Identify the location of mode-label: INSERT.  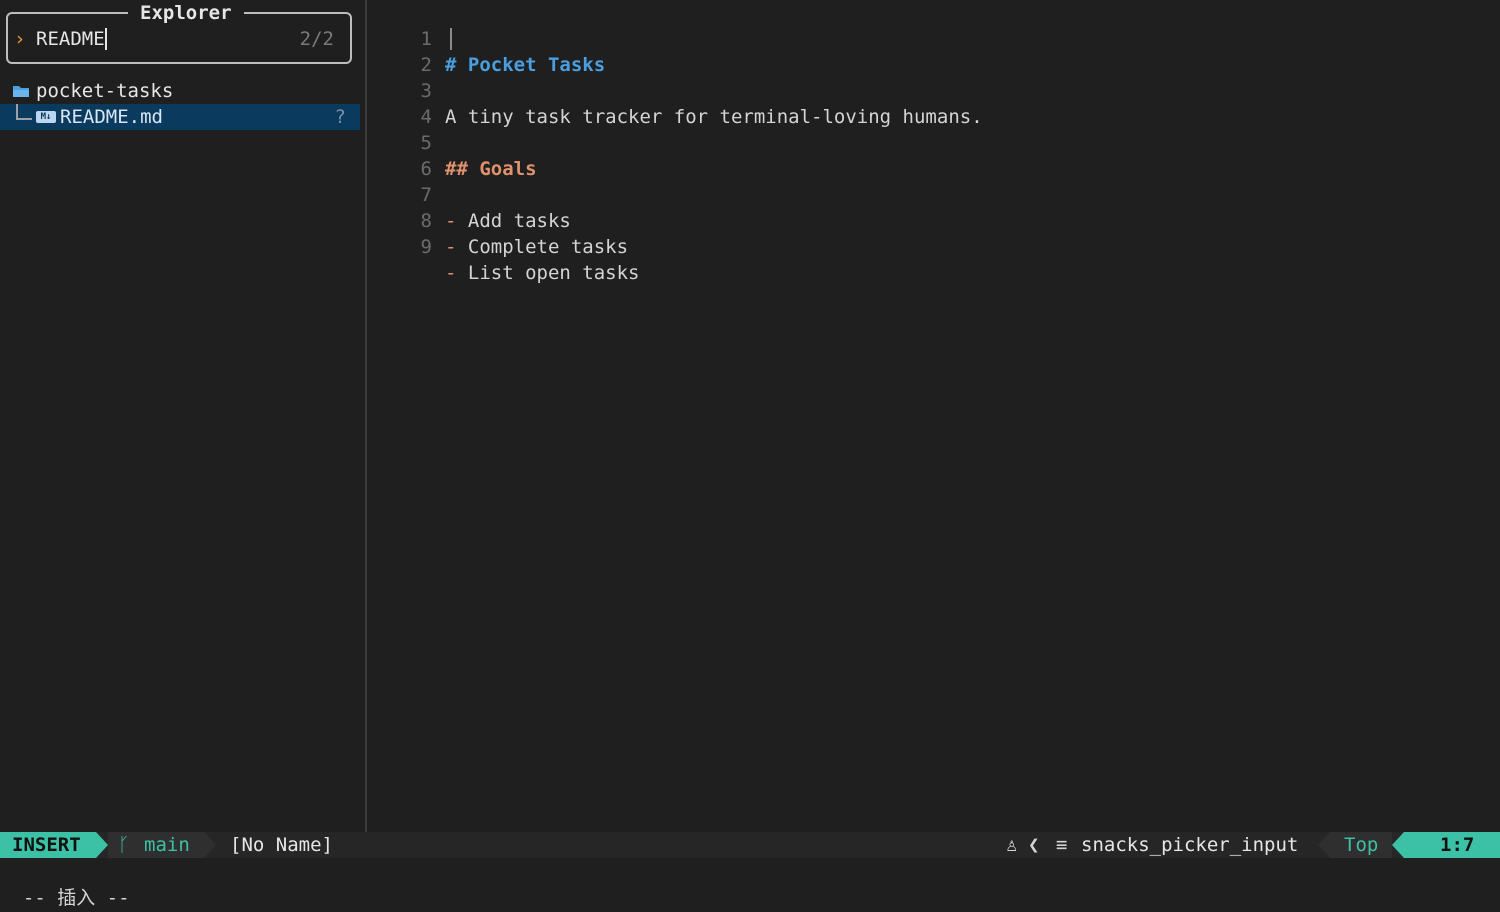
(46, 845).